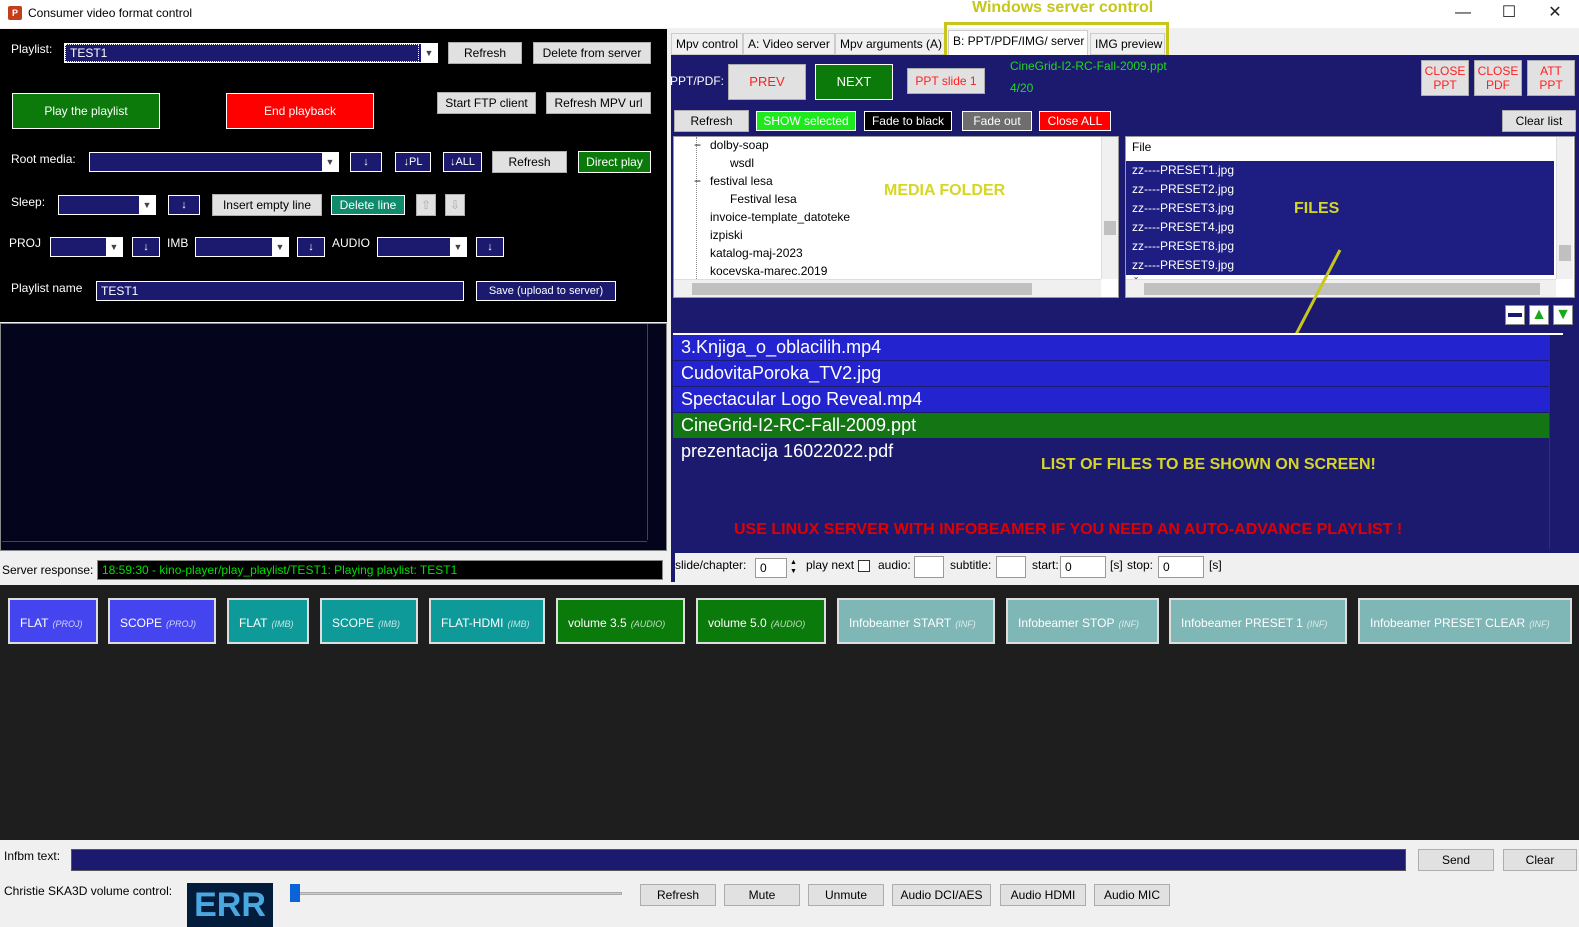 This screenshot has width=1579, height=927. What do you see at coordinates (1075, 121) in the screenshot?
I see `close-all-button: Close ALL` at bounding box center [1075, 121].